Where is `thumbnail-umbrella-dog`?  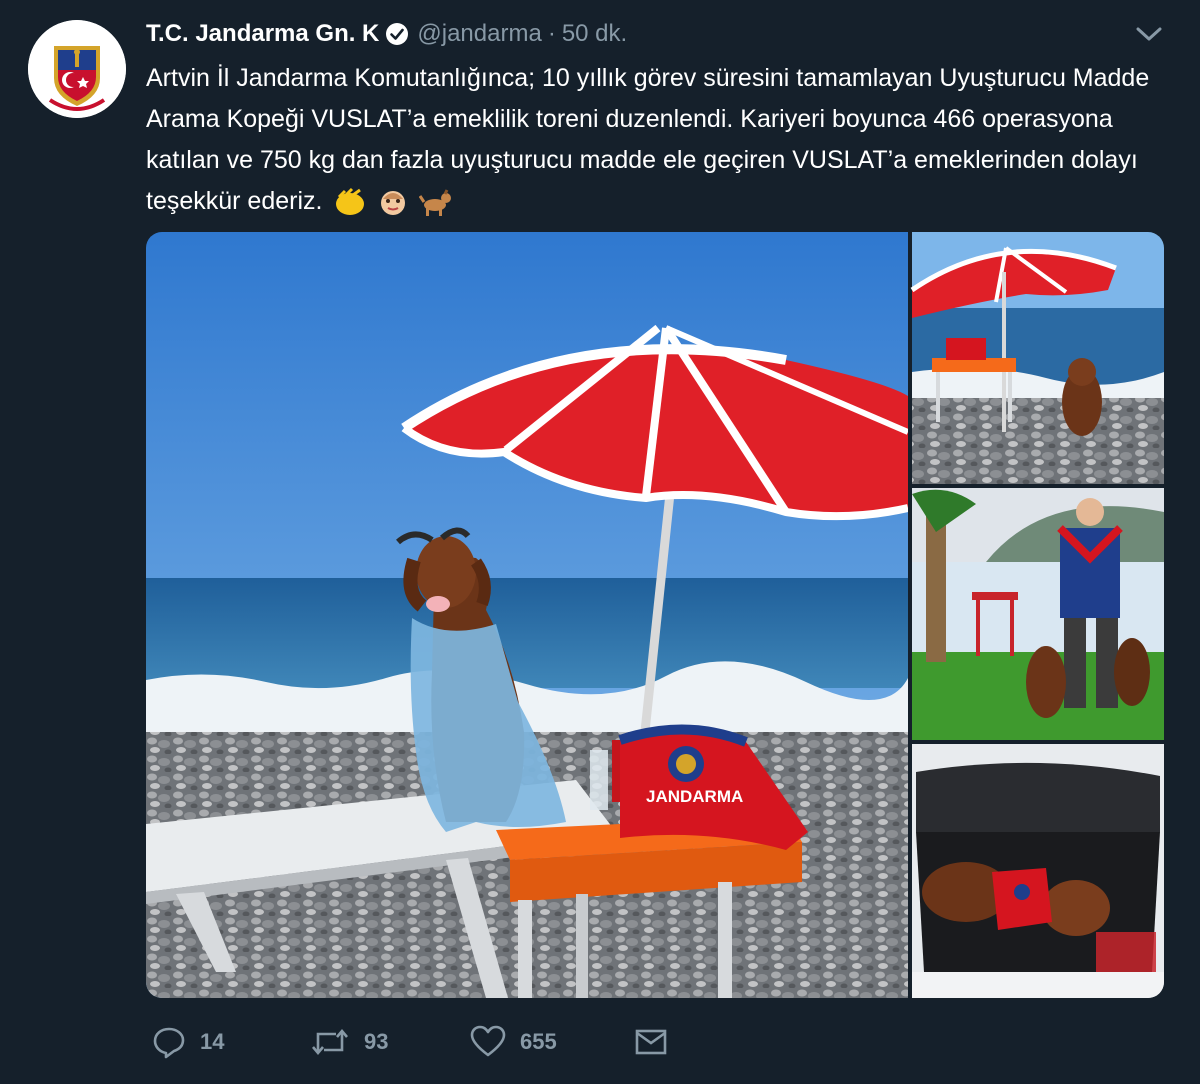
thumbnail-umbrella-dog is located at coordinates (1037, 358).